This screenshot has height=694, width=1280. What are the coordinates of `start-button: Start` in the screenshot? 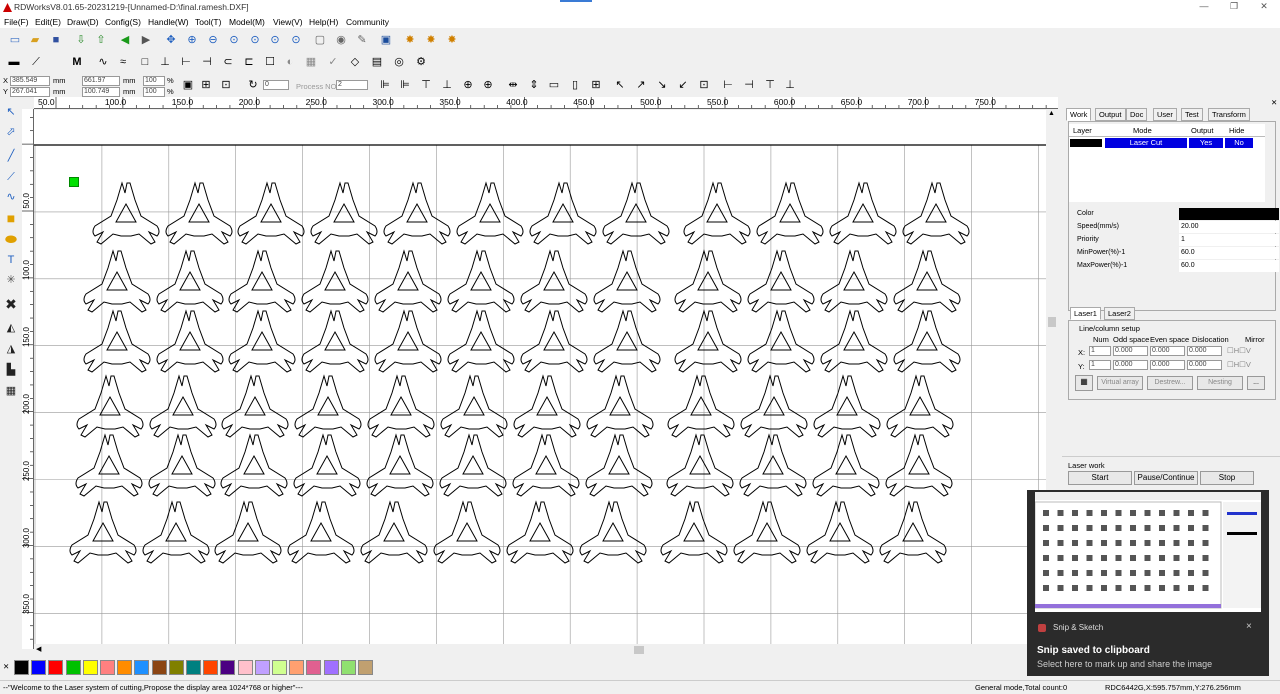 It's located at (1100, 478).